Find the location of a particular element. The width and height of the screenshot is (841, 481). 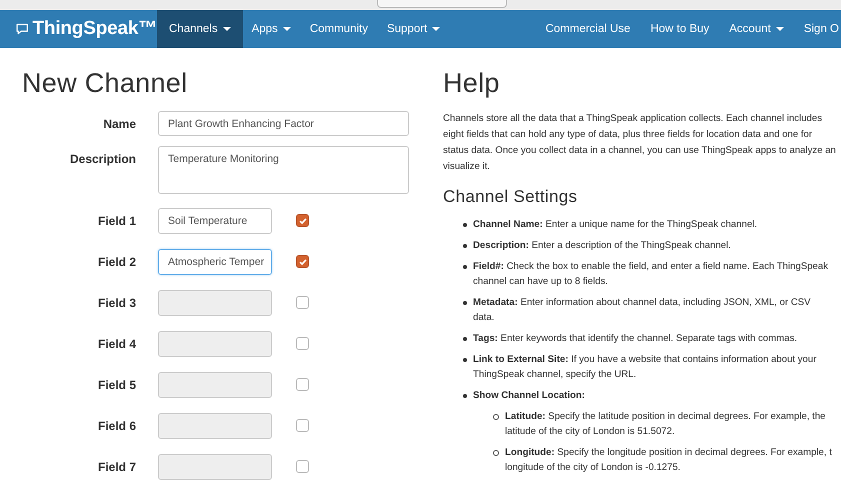

logo: ThingSpeak™ is located at coordinates (86, 29).